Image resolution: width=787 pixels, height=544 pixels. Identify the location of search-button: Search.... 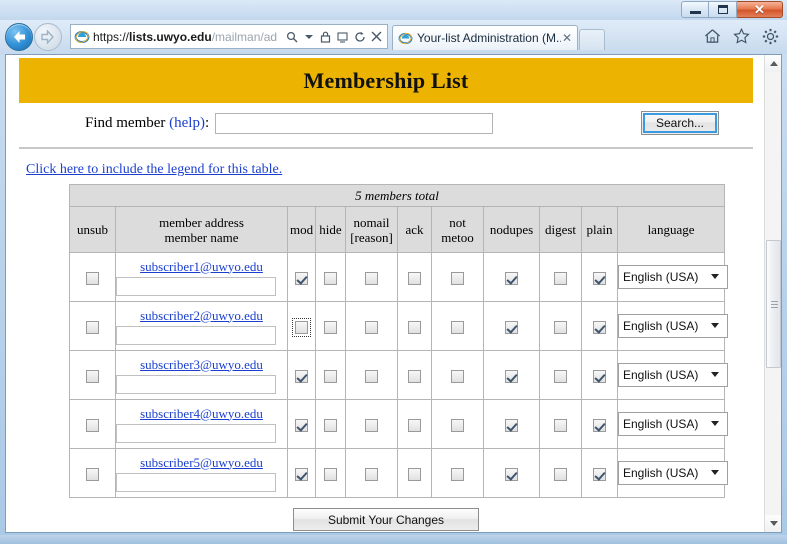
(680, 123).